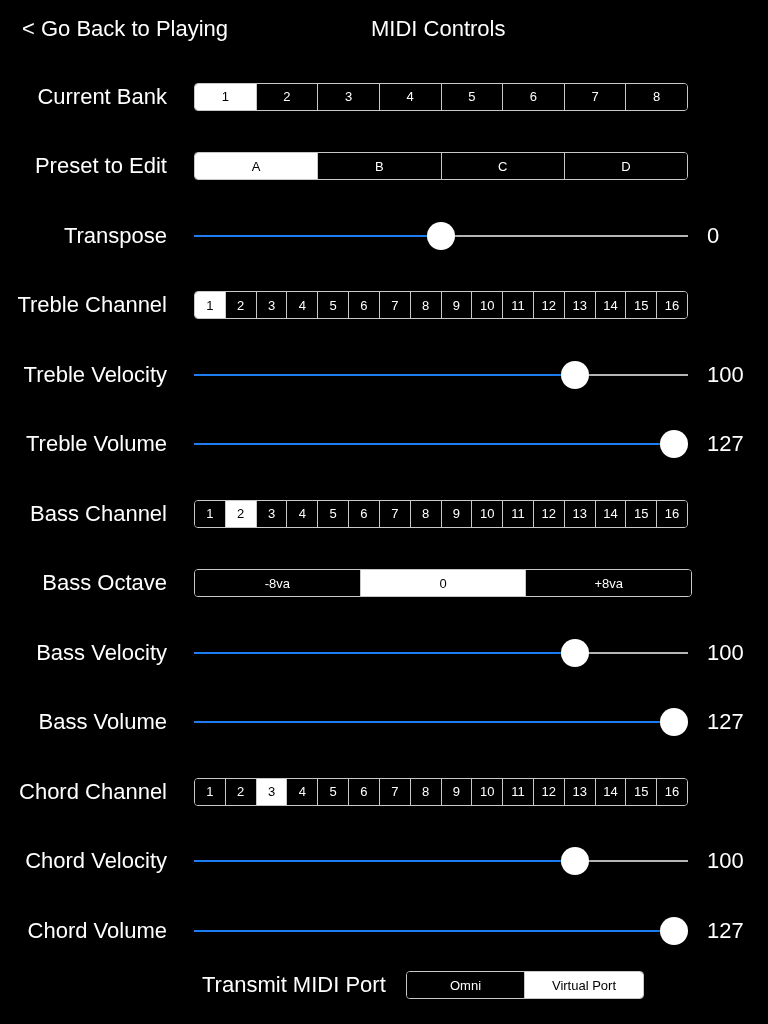 This screenshot has width=768, height=1024. Describe the element at coordinates (294, 985) in the screenshot. I see `row-label: Transmit MIDI Port` at that location.